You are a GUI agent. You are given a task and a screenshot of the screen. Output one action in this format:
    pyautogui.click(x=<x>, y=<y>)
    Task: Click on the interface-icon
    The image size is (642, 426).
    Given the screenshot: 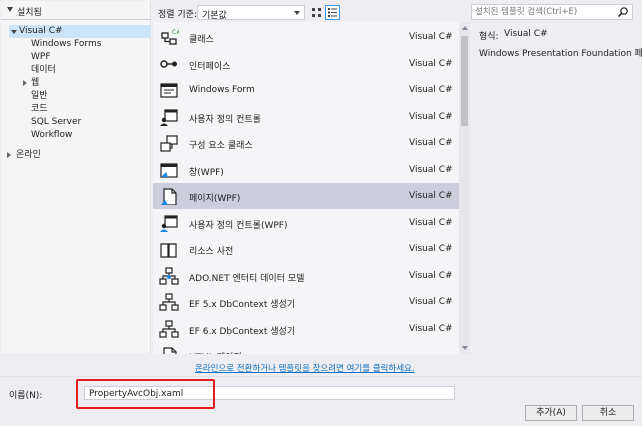 What is the action you would take?
    pyautogui.click(x=168, y=63)
    